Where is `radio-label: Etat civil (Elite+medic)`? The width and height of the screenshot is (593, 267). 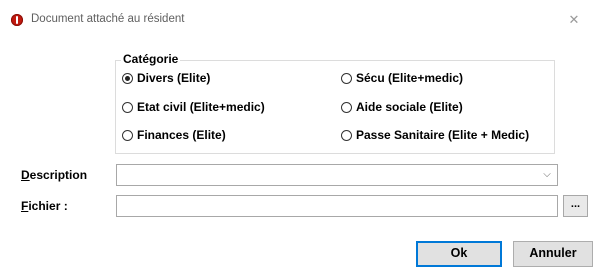 radio-label: Etat civil (Elite+medic) is located at coordinates (201, 107).